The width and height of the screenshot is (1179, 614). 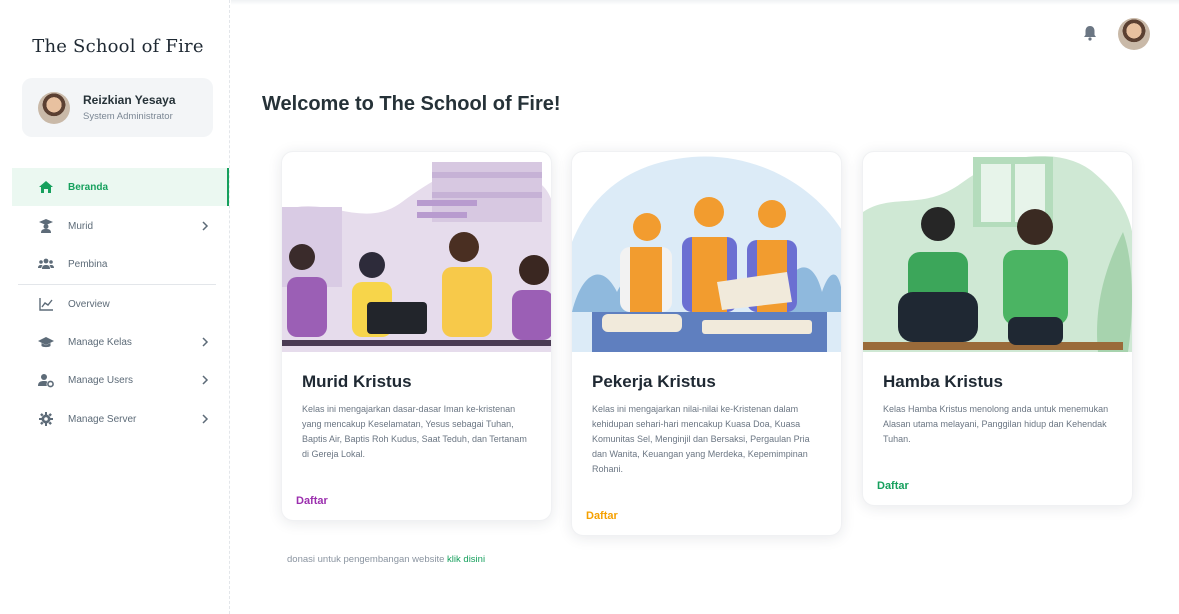 What do you see at coordinates (46, 419) in the screenshot?
I see `gear-icon` at bounding box center [46, 419].